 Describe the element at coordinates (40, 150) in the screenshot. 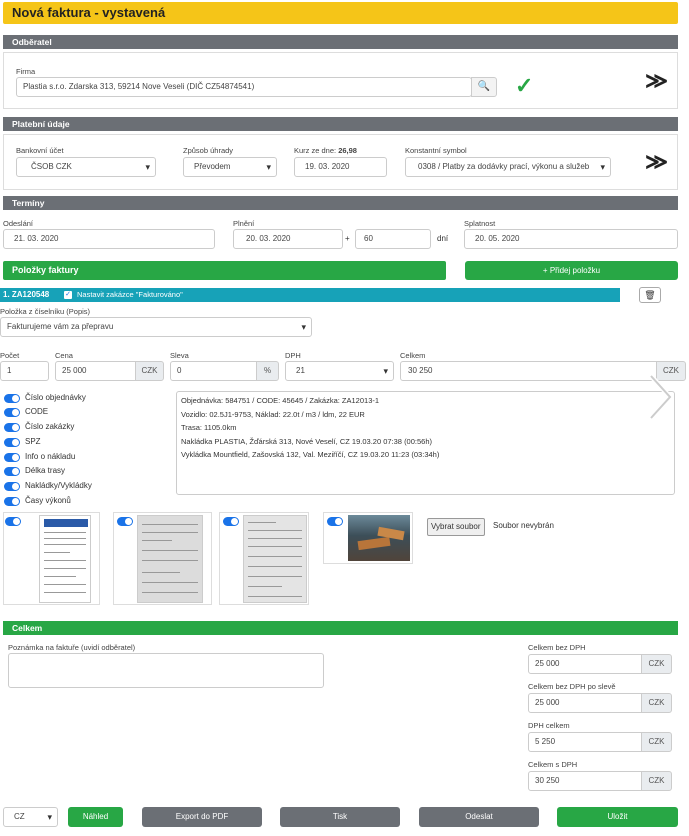

I see `bank-label: Bankovní účet` at that location.